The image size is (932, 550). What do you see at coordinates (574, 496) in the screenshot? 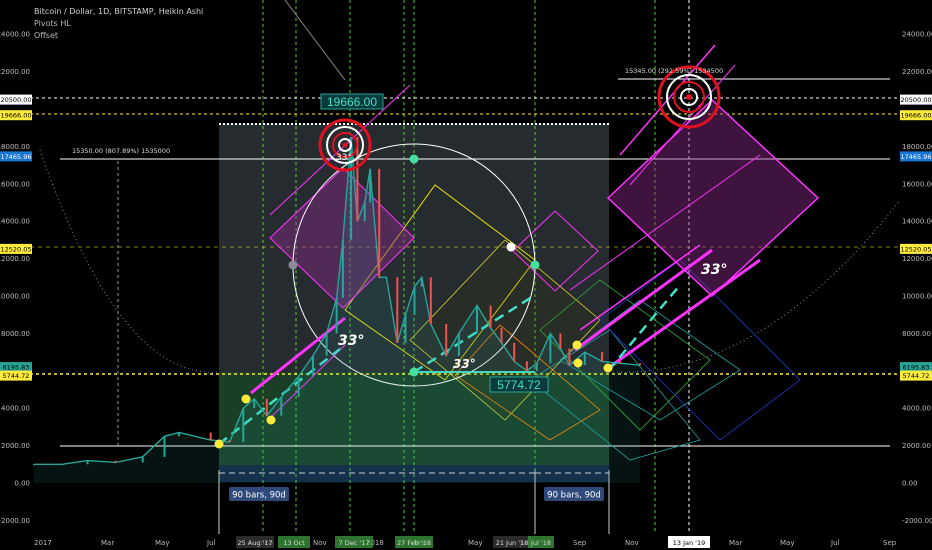
I see `range-label-2: 90 bars, 90d` at bounding box center [574, 496].